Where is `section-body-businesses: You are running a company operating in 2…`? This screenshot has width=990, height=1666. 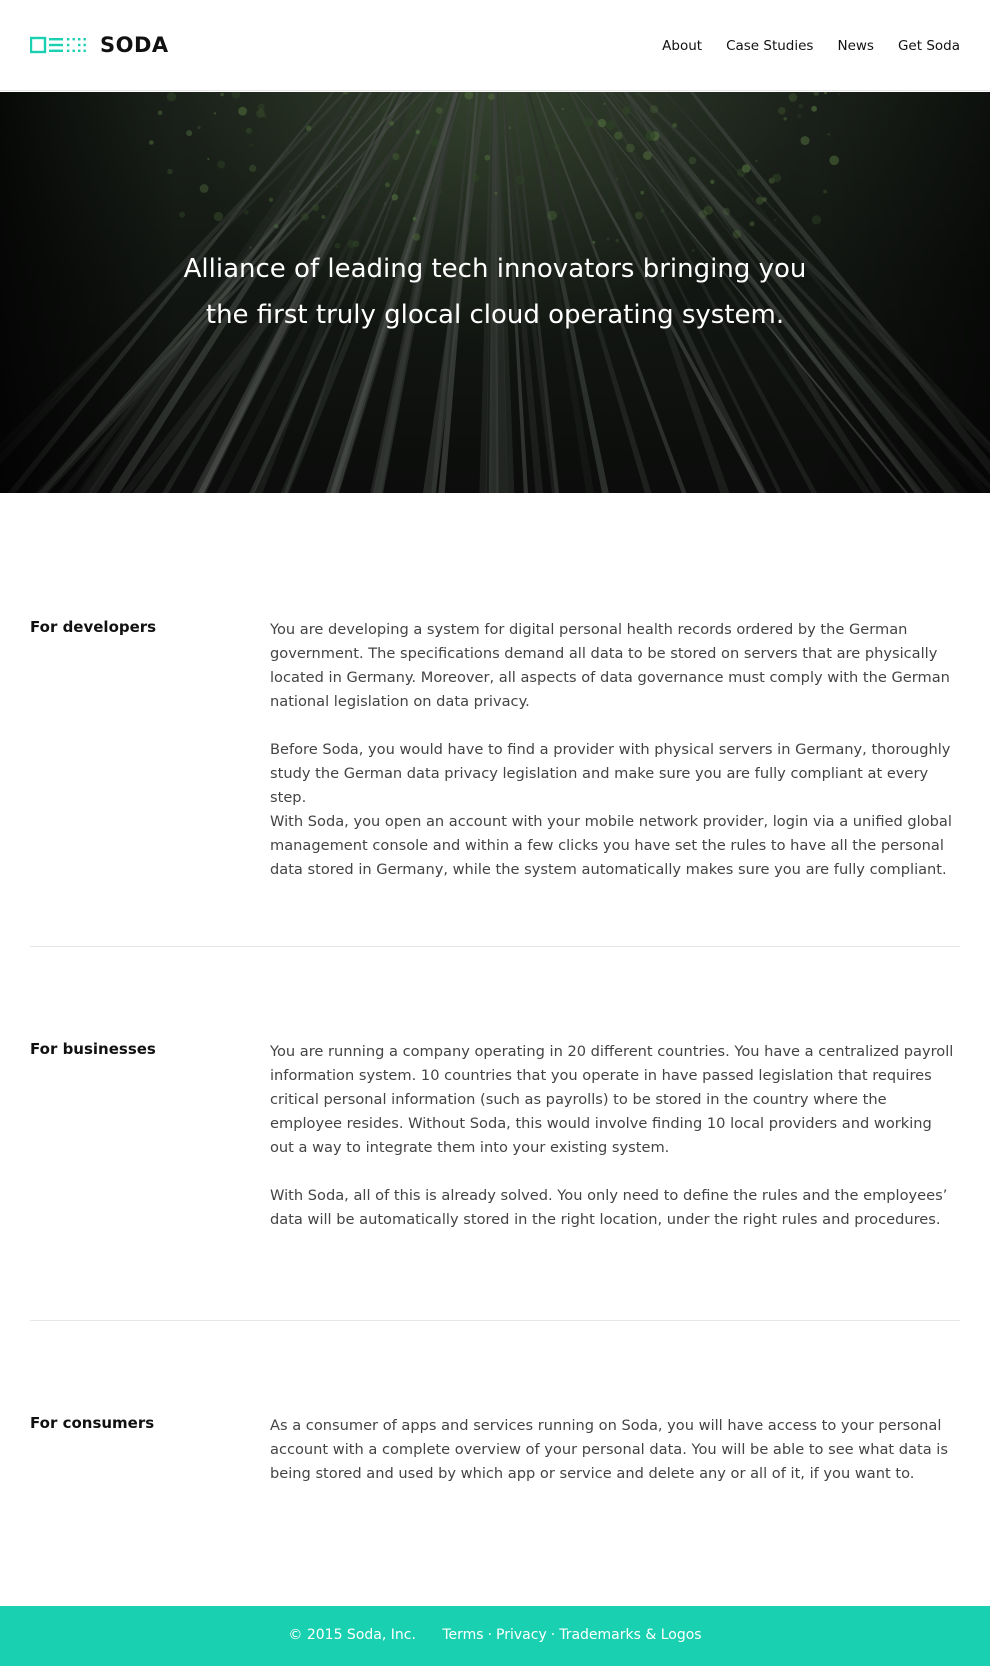
section-body-businesses: You are running a company operating in 2… is located at coordinates (615, 1148).